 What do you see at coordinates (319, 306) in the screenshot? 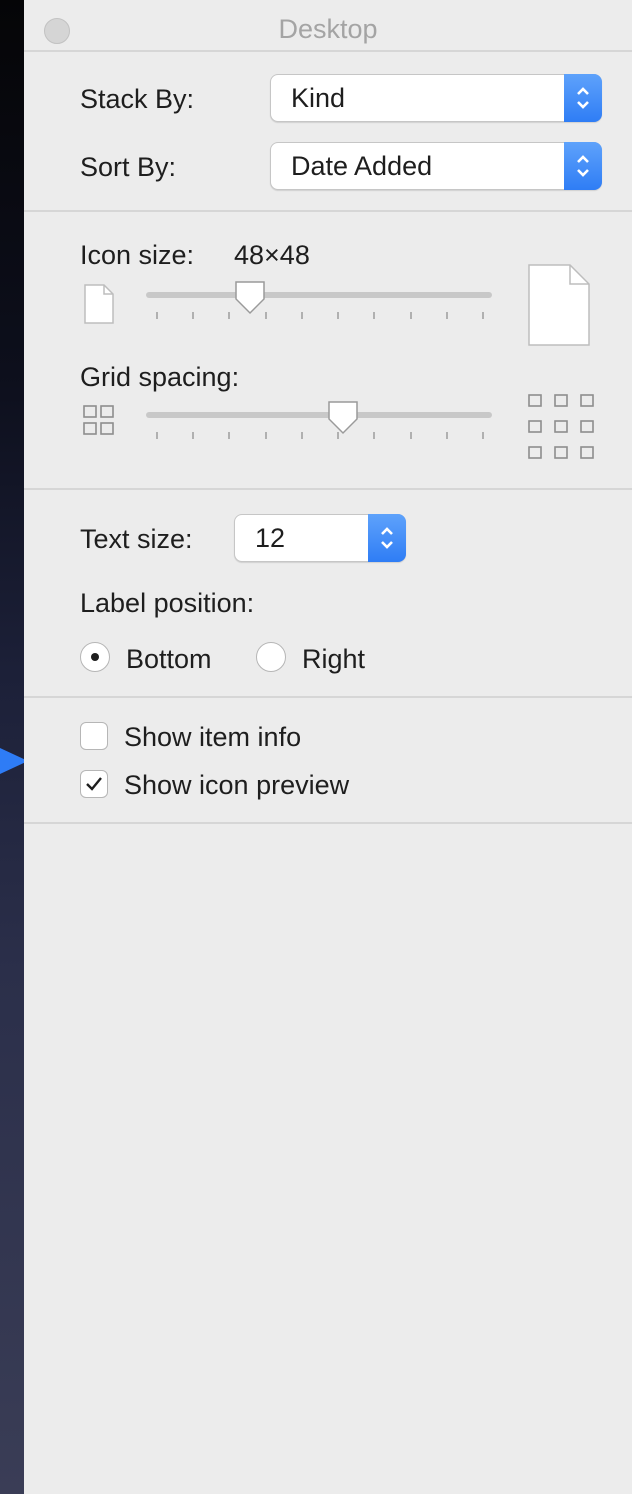
I see `icon-size-slider` at bounding box center [319, 306].